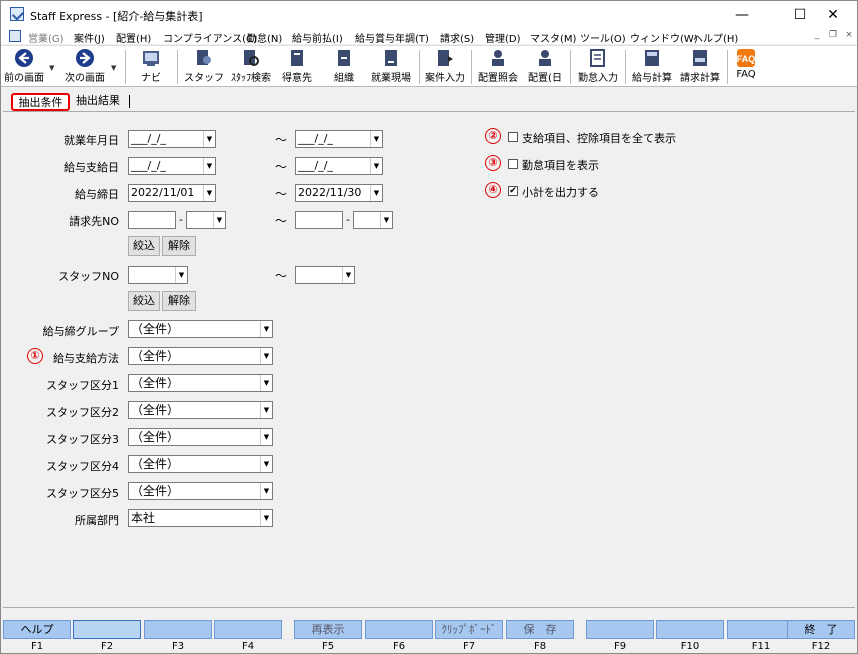 The image size is (858, 654). I want to click on pay-date-from: ___/_/_ ▼, so click(172, 166).